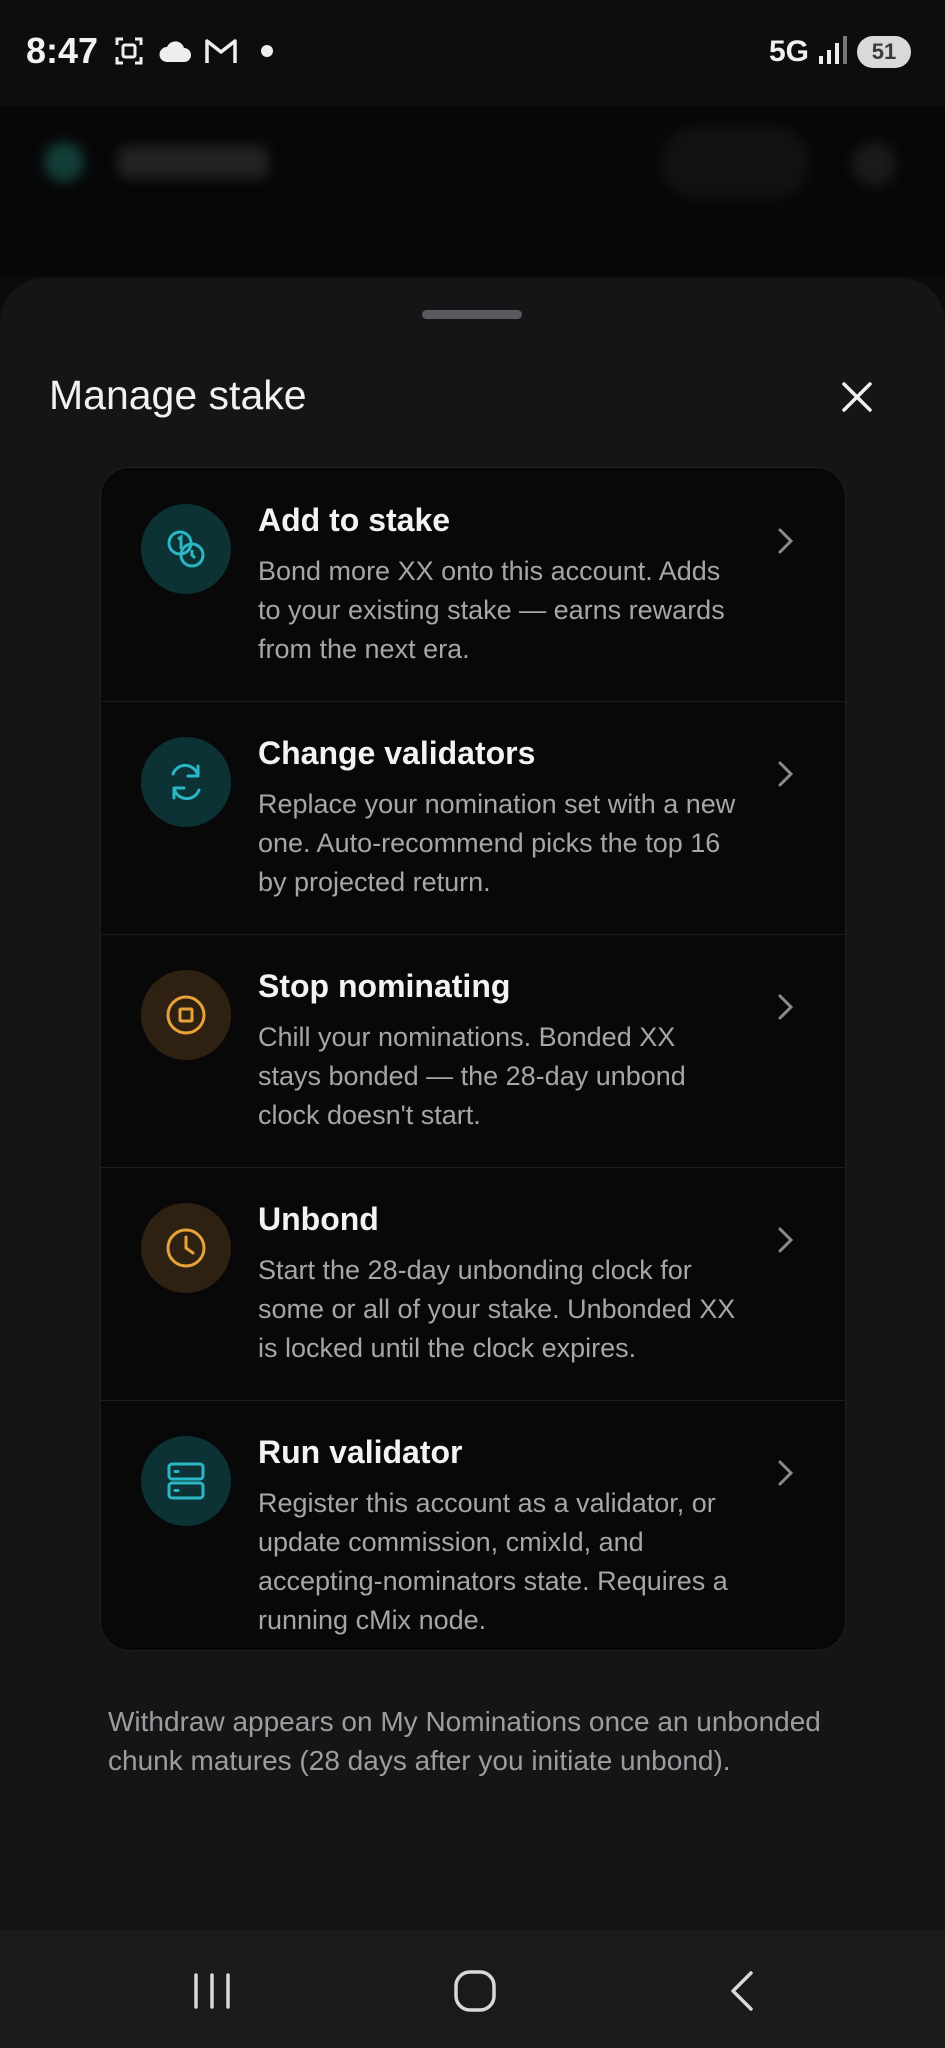 The width and height of the screenshot is (945, 2048). Describe the element at coordinates (178, 395) in the screenshot. I see `sheet-title: Manage stake` at that location.